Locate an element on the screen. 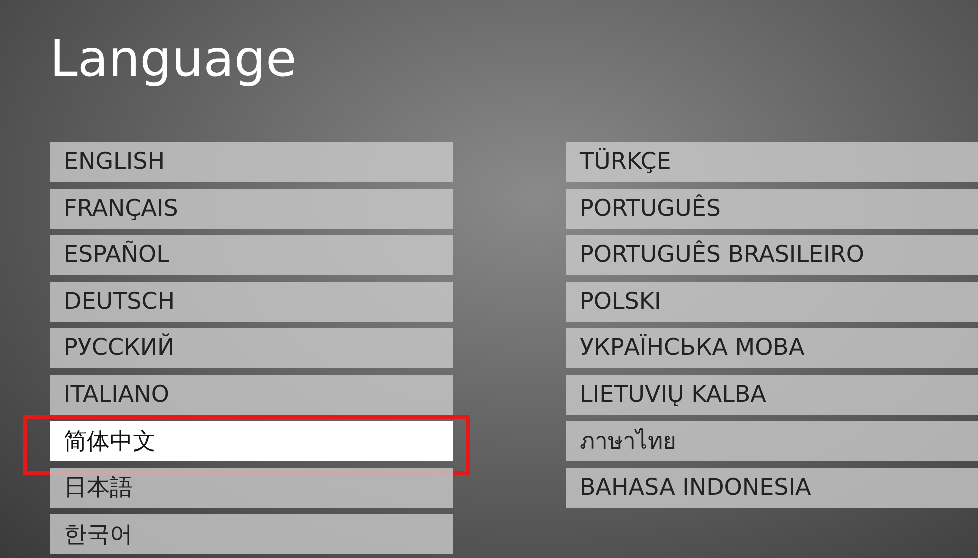 The width and height of the screenshot is (978, 558). language-option: 한국어 is located at coordinates (251, 534).